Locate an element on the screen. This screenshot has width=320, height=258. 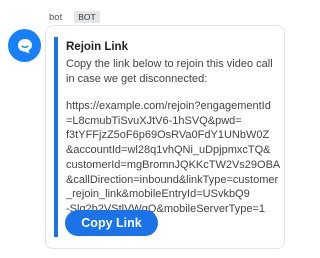
chat-bubble-icon is located at coordinates (24, 45).